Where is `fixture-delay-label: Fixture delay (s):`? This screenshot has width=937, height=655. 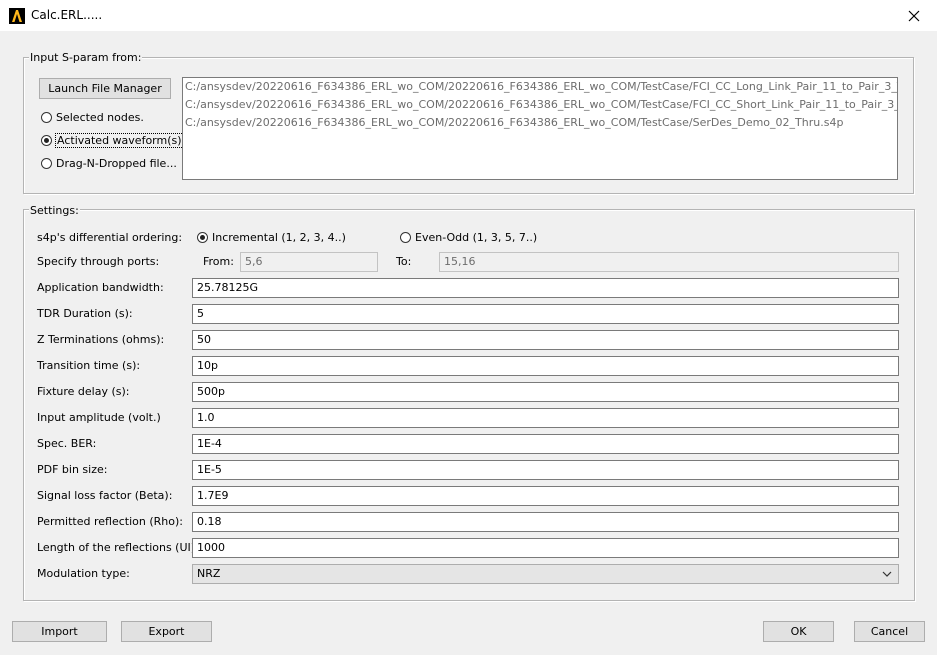
fixture-delay-label: Fixture delay (s): is located at coordinates (83, 391).